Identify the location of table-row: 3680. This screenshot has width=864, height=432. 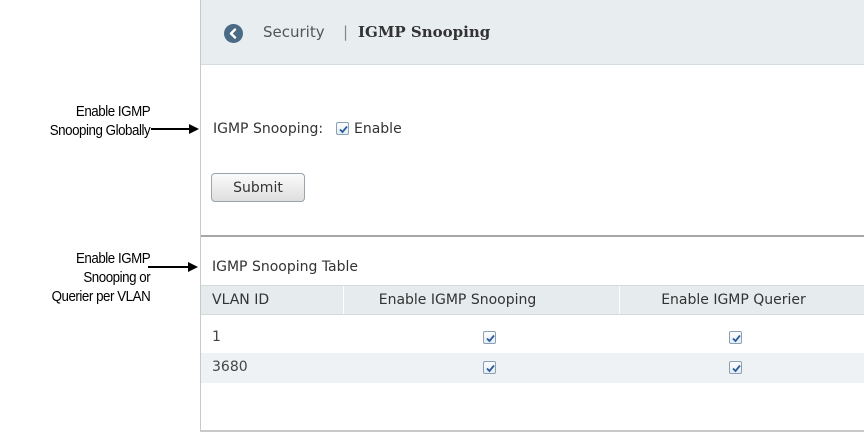
(532, 368).